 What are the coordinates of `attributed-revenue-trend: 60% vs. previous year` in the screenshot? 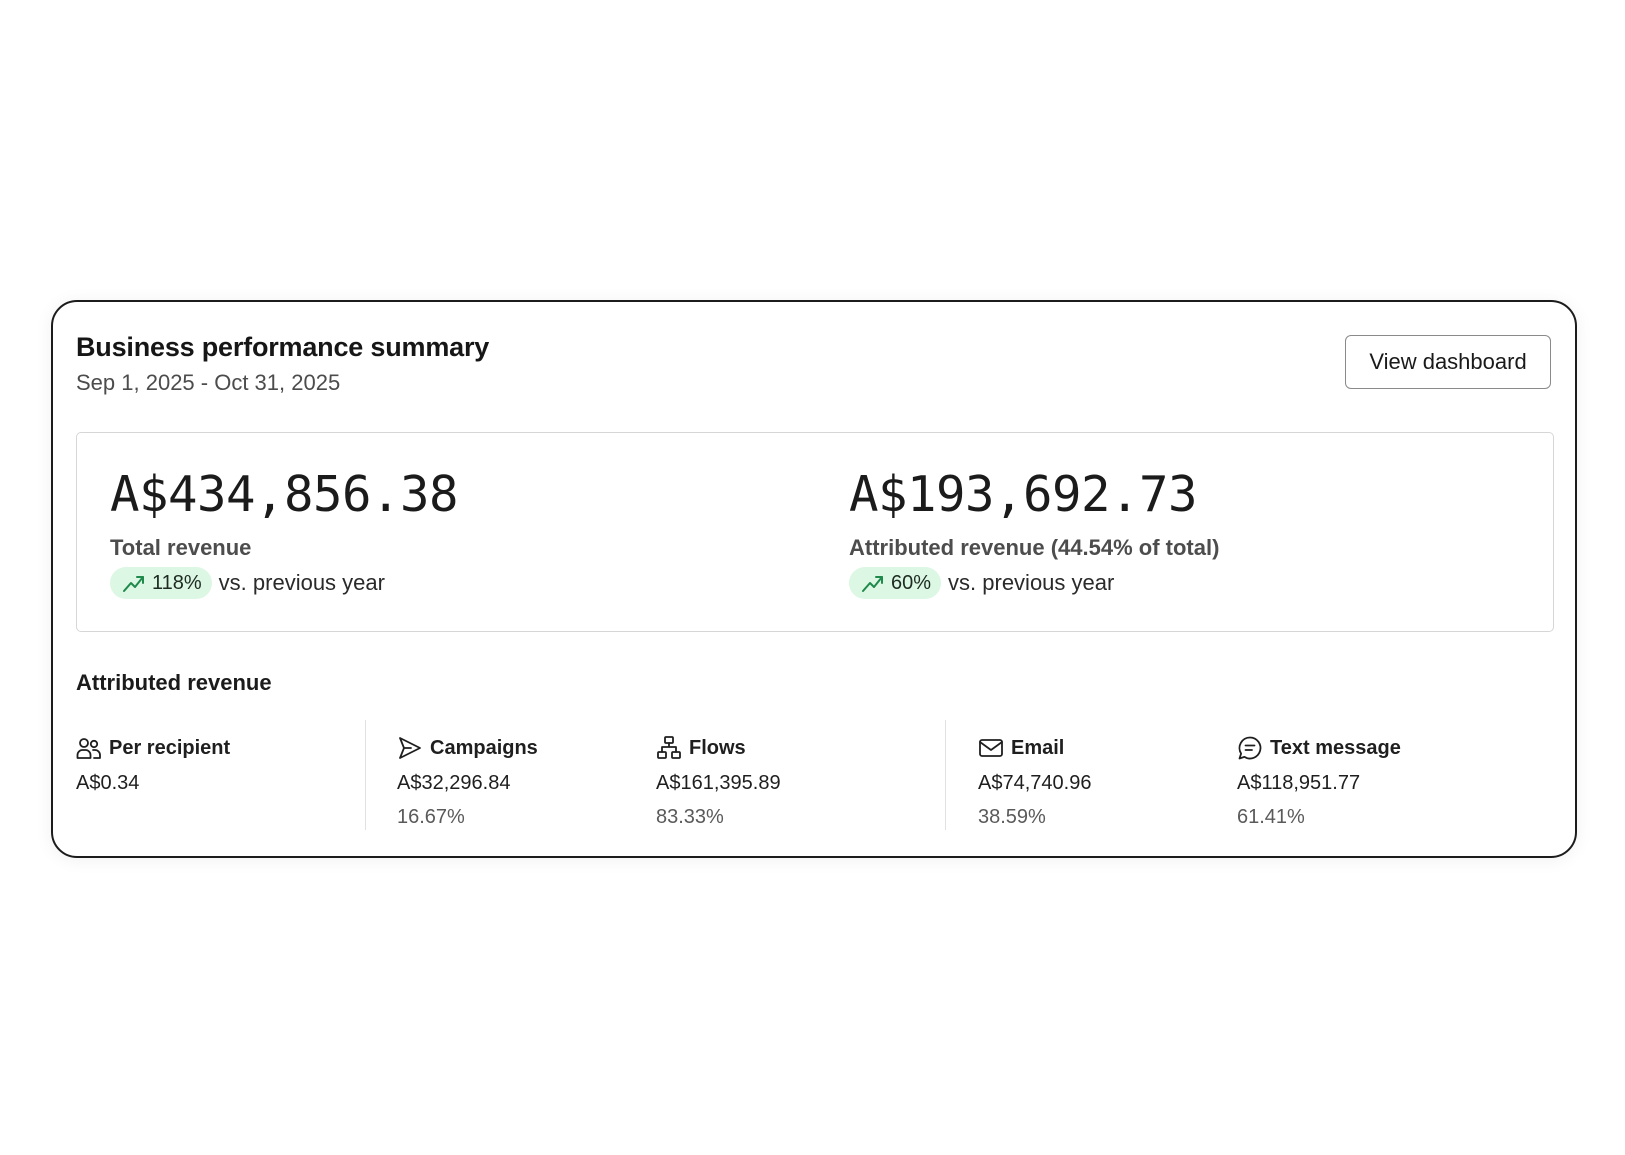 It's located at (1034, 583).